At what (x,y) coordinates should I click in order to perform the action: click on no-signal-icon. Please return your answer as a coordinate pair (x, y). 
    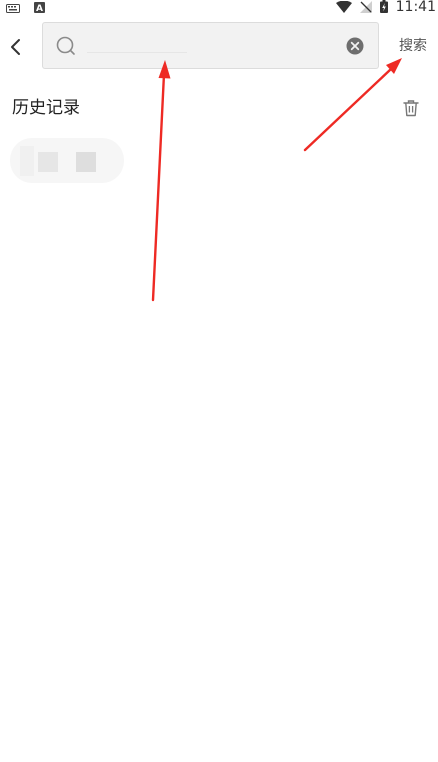
    Looking at the image, I should click on (365, 8).